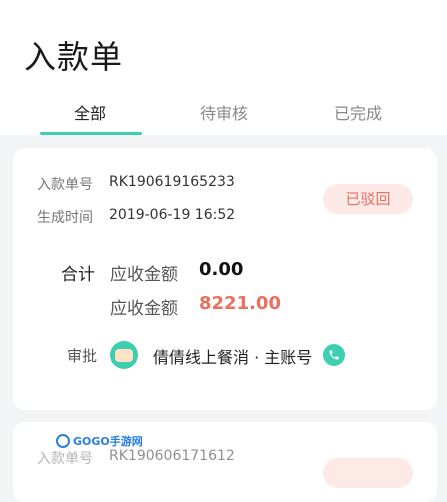  What do you see at coordinates (124, 355) in the screenshot?
I see `avatar-icon` at bounding box center [124, 355].